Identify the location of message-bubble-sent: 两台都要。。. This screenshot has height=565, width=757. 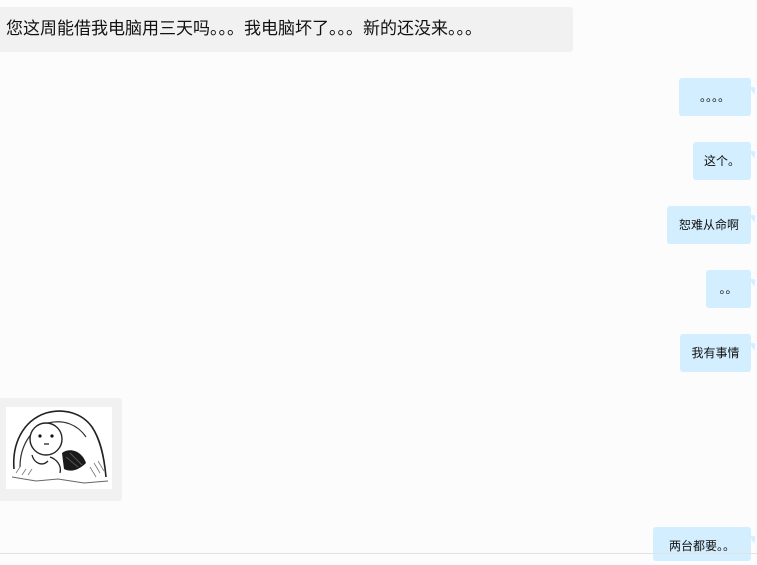
(702, 544).